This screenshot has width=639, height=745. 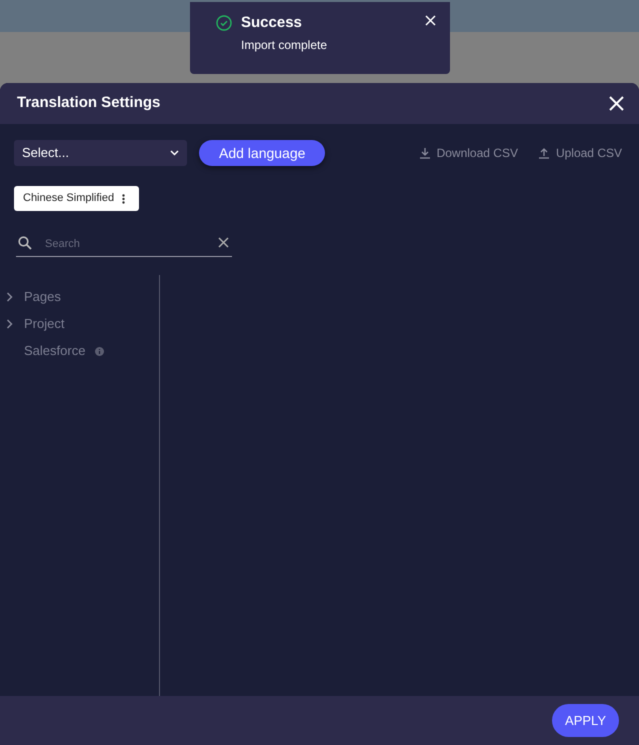 I want to click on apply-button: APPLY, so click(x=585, y=720).